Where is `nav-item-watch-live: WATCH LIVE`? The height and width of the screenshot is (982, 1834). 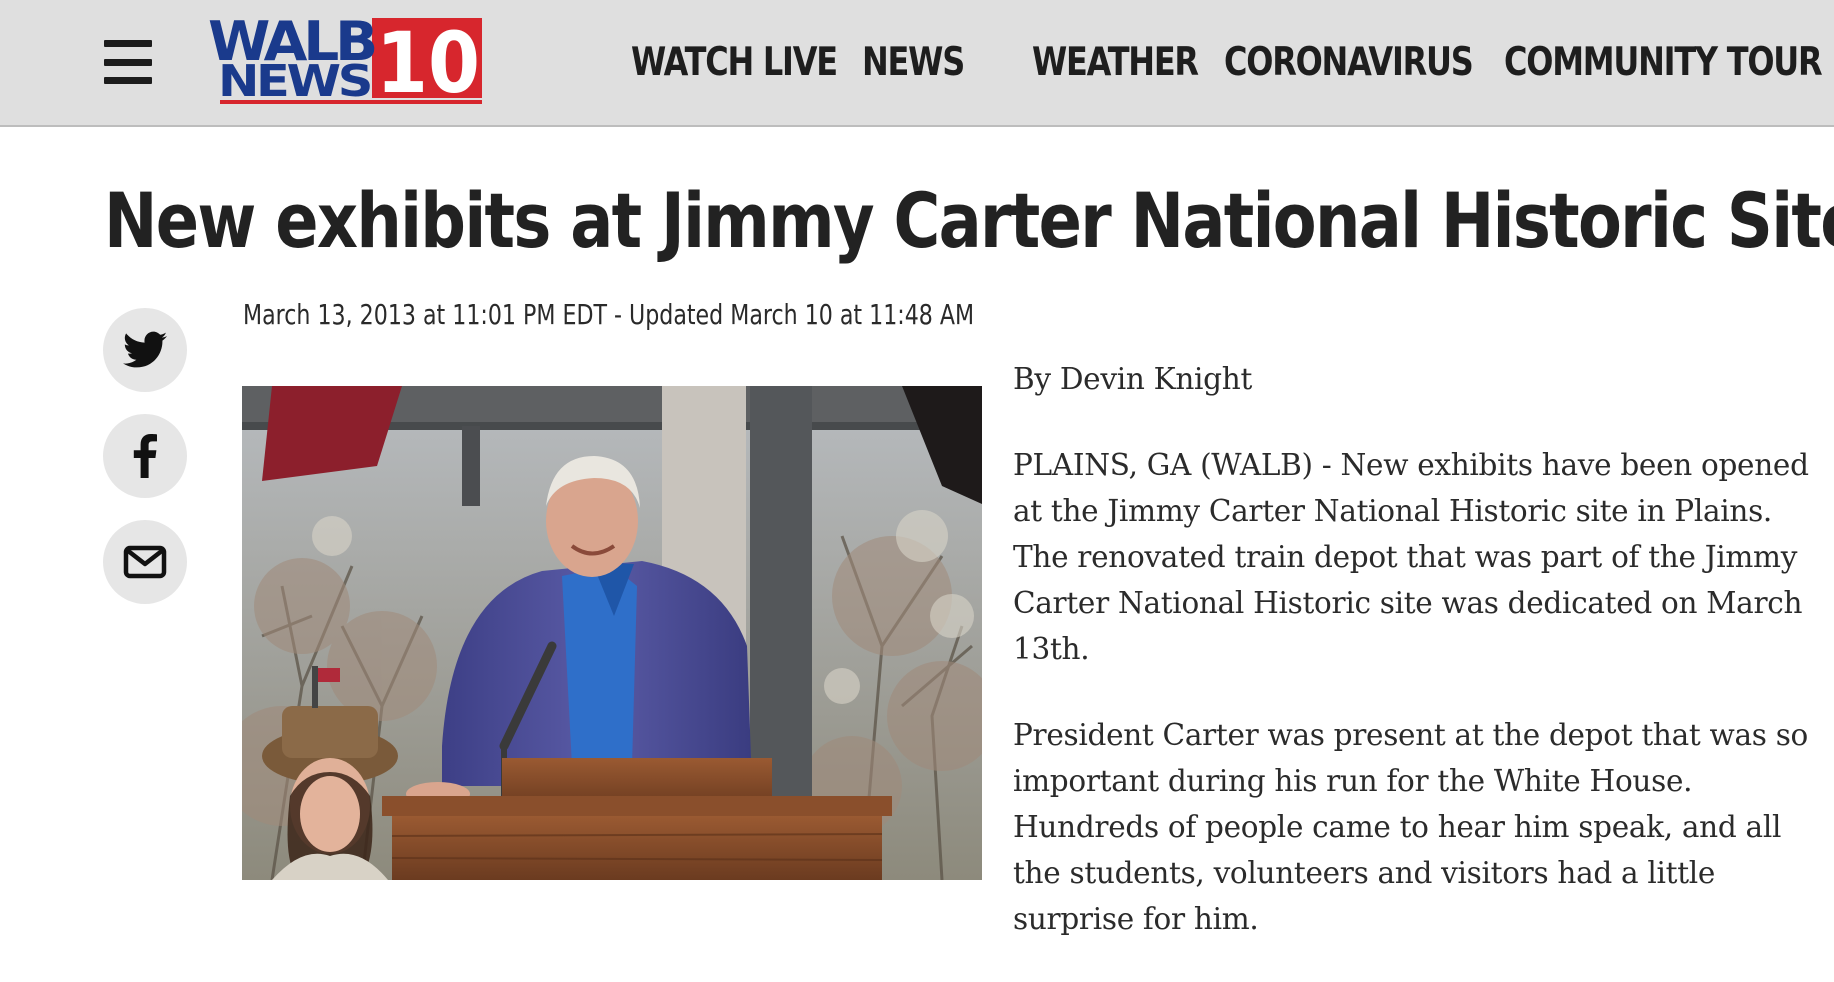 nav-item-watch-live: WATCH LIVE is located at coordinates (734, 65).